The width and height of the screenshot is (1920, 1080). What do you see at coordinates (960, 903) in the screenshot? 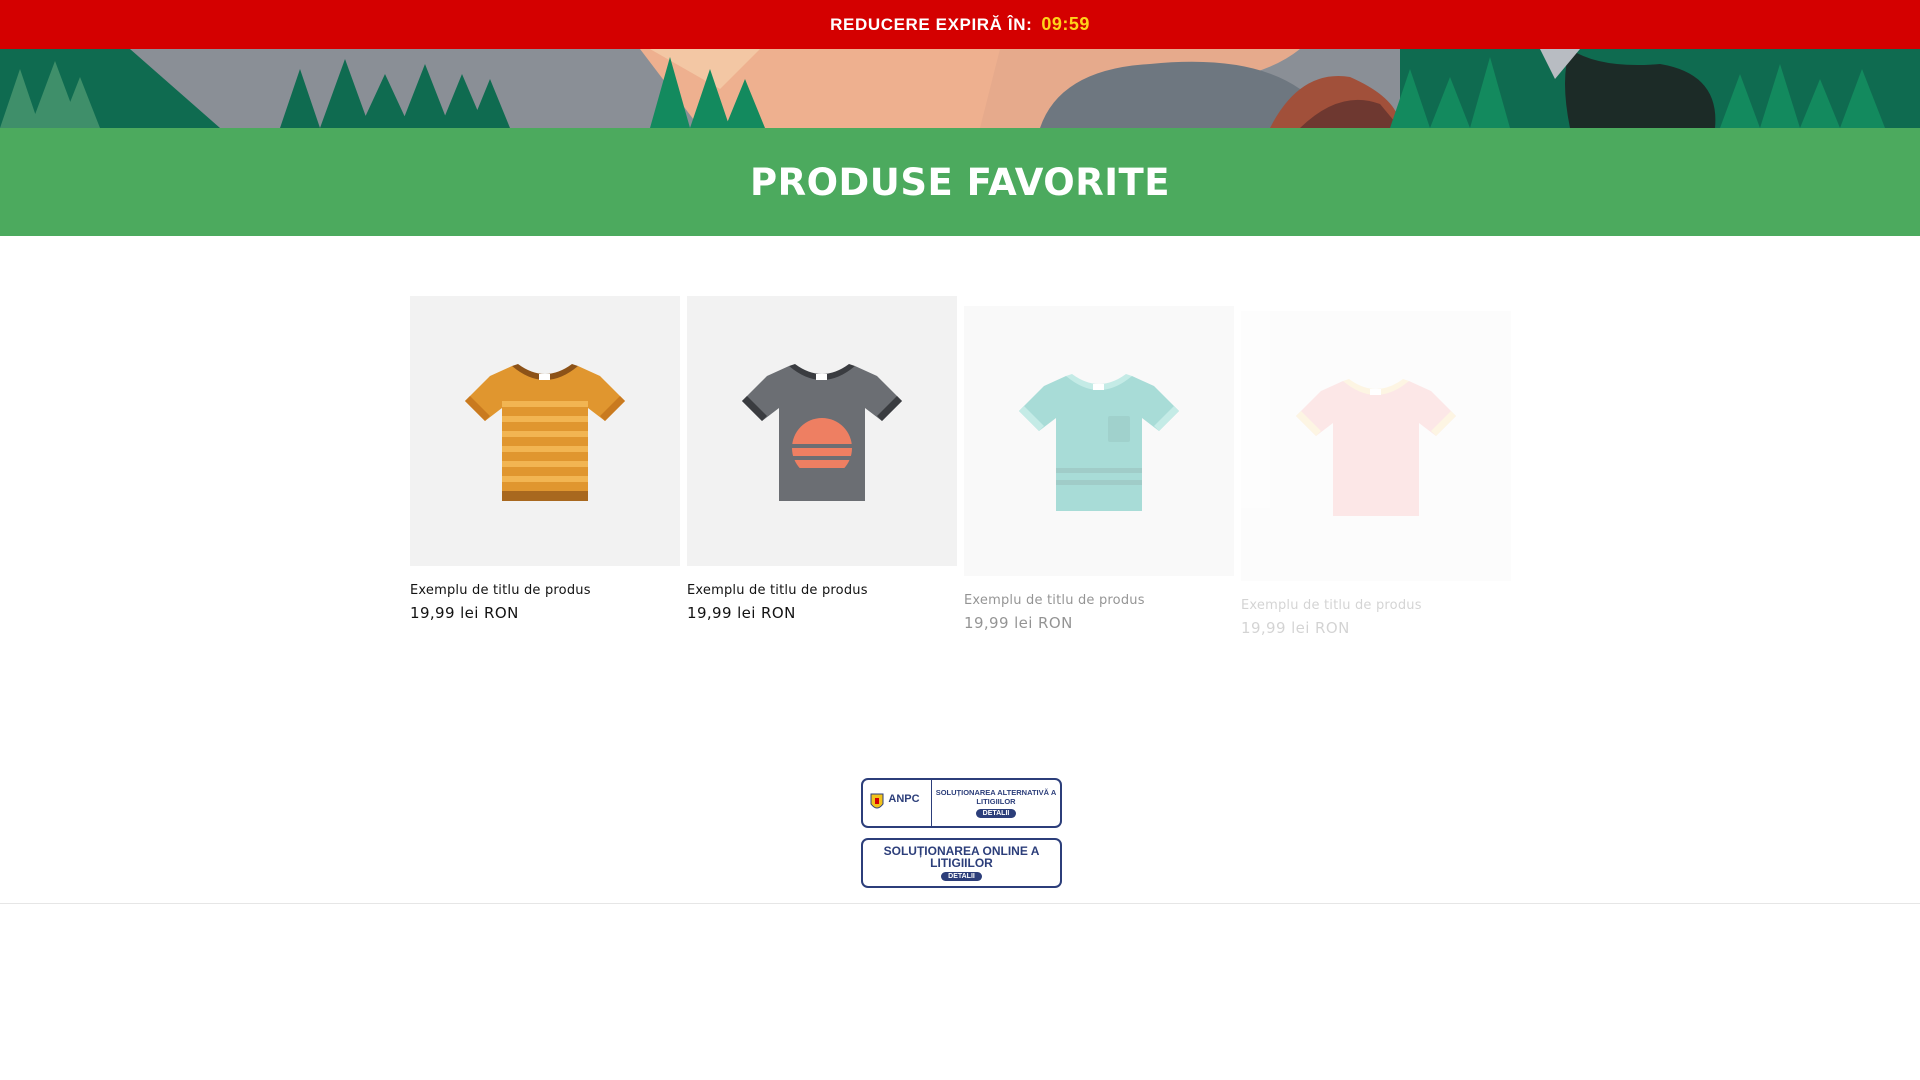
I see `footer-divider` at bounding box center [960, 903].